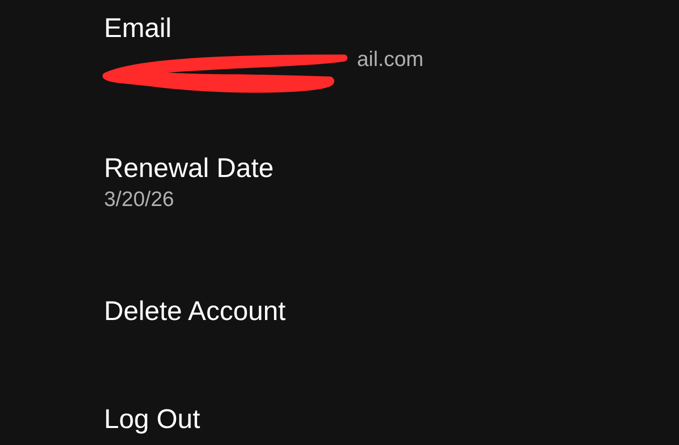 This screenshot has width=679, height=445. I want to click on menu-item: Log Out, so click(152, 419).